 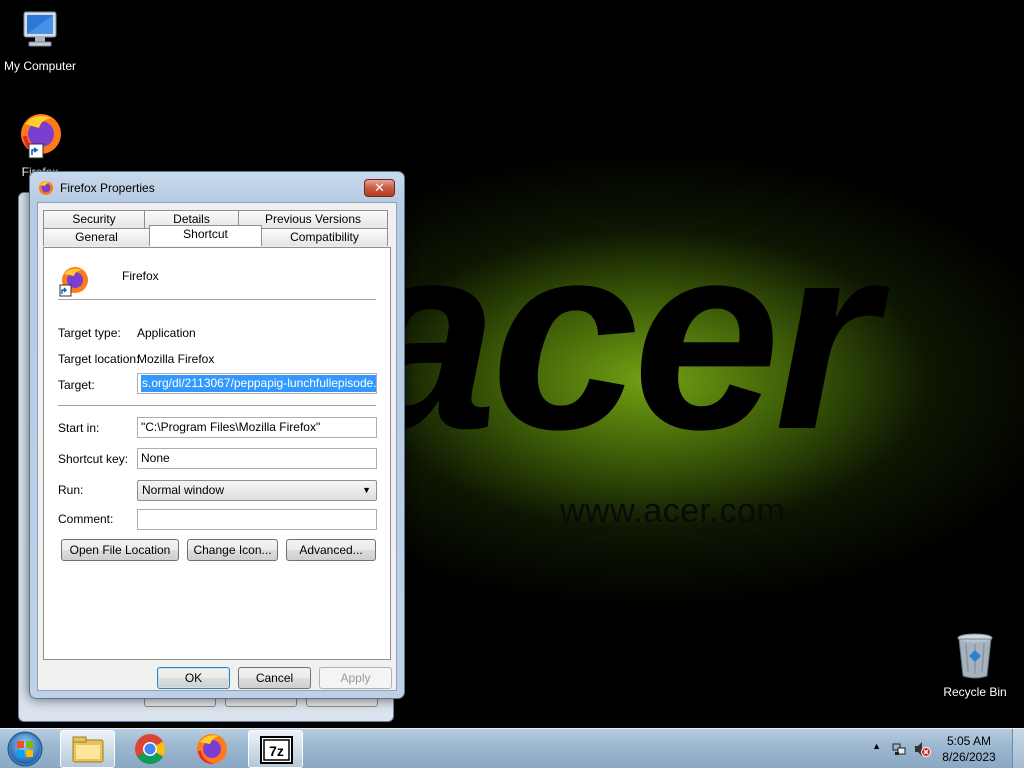 I want to click on chrome-icon, so click(x=150, y=749).